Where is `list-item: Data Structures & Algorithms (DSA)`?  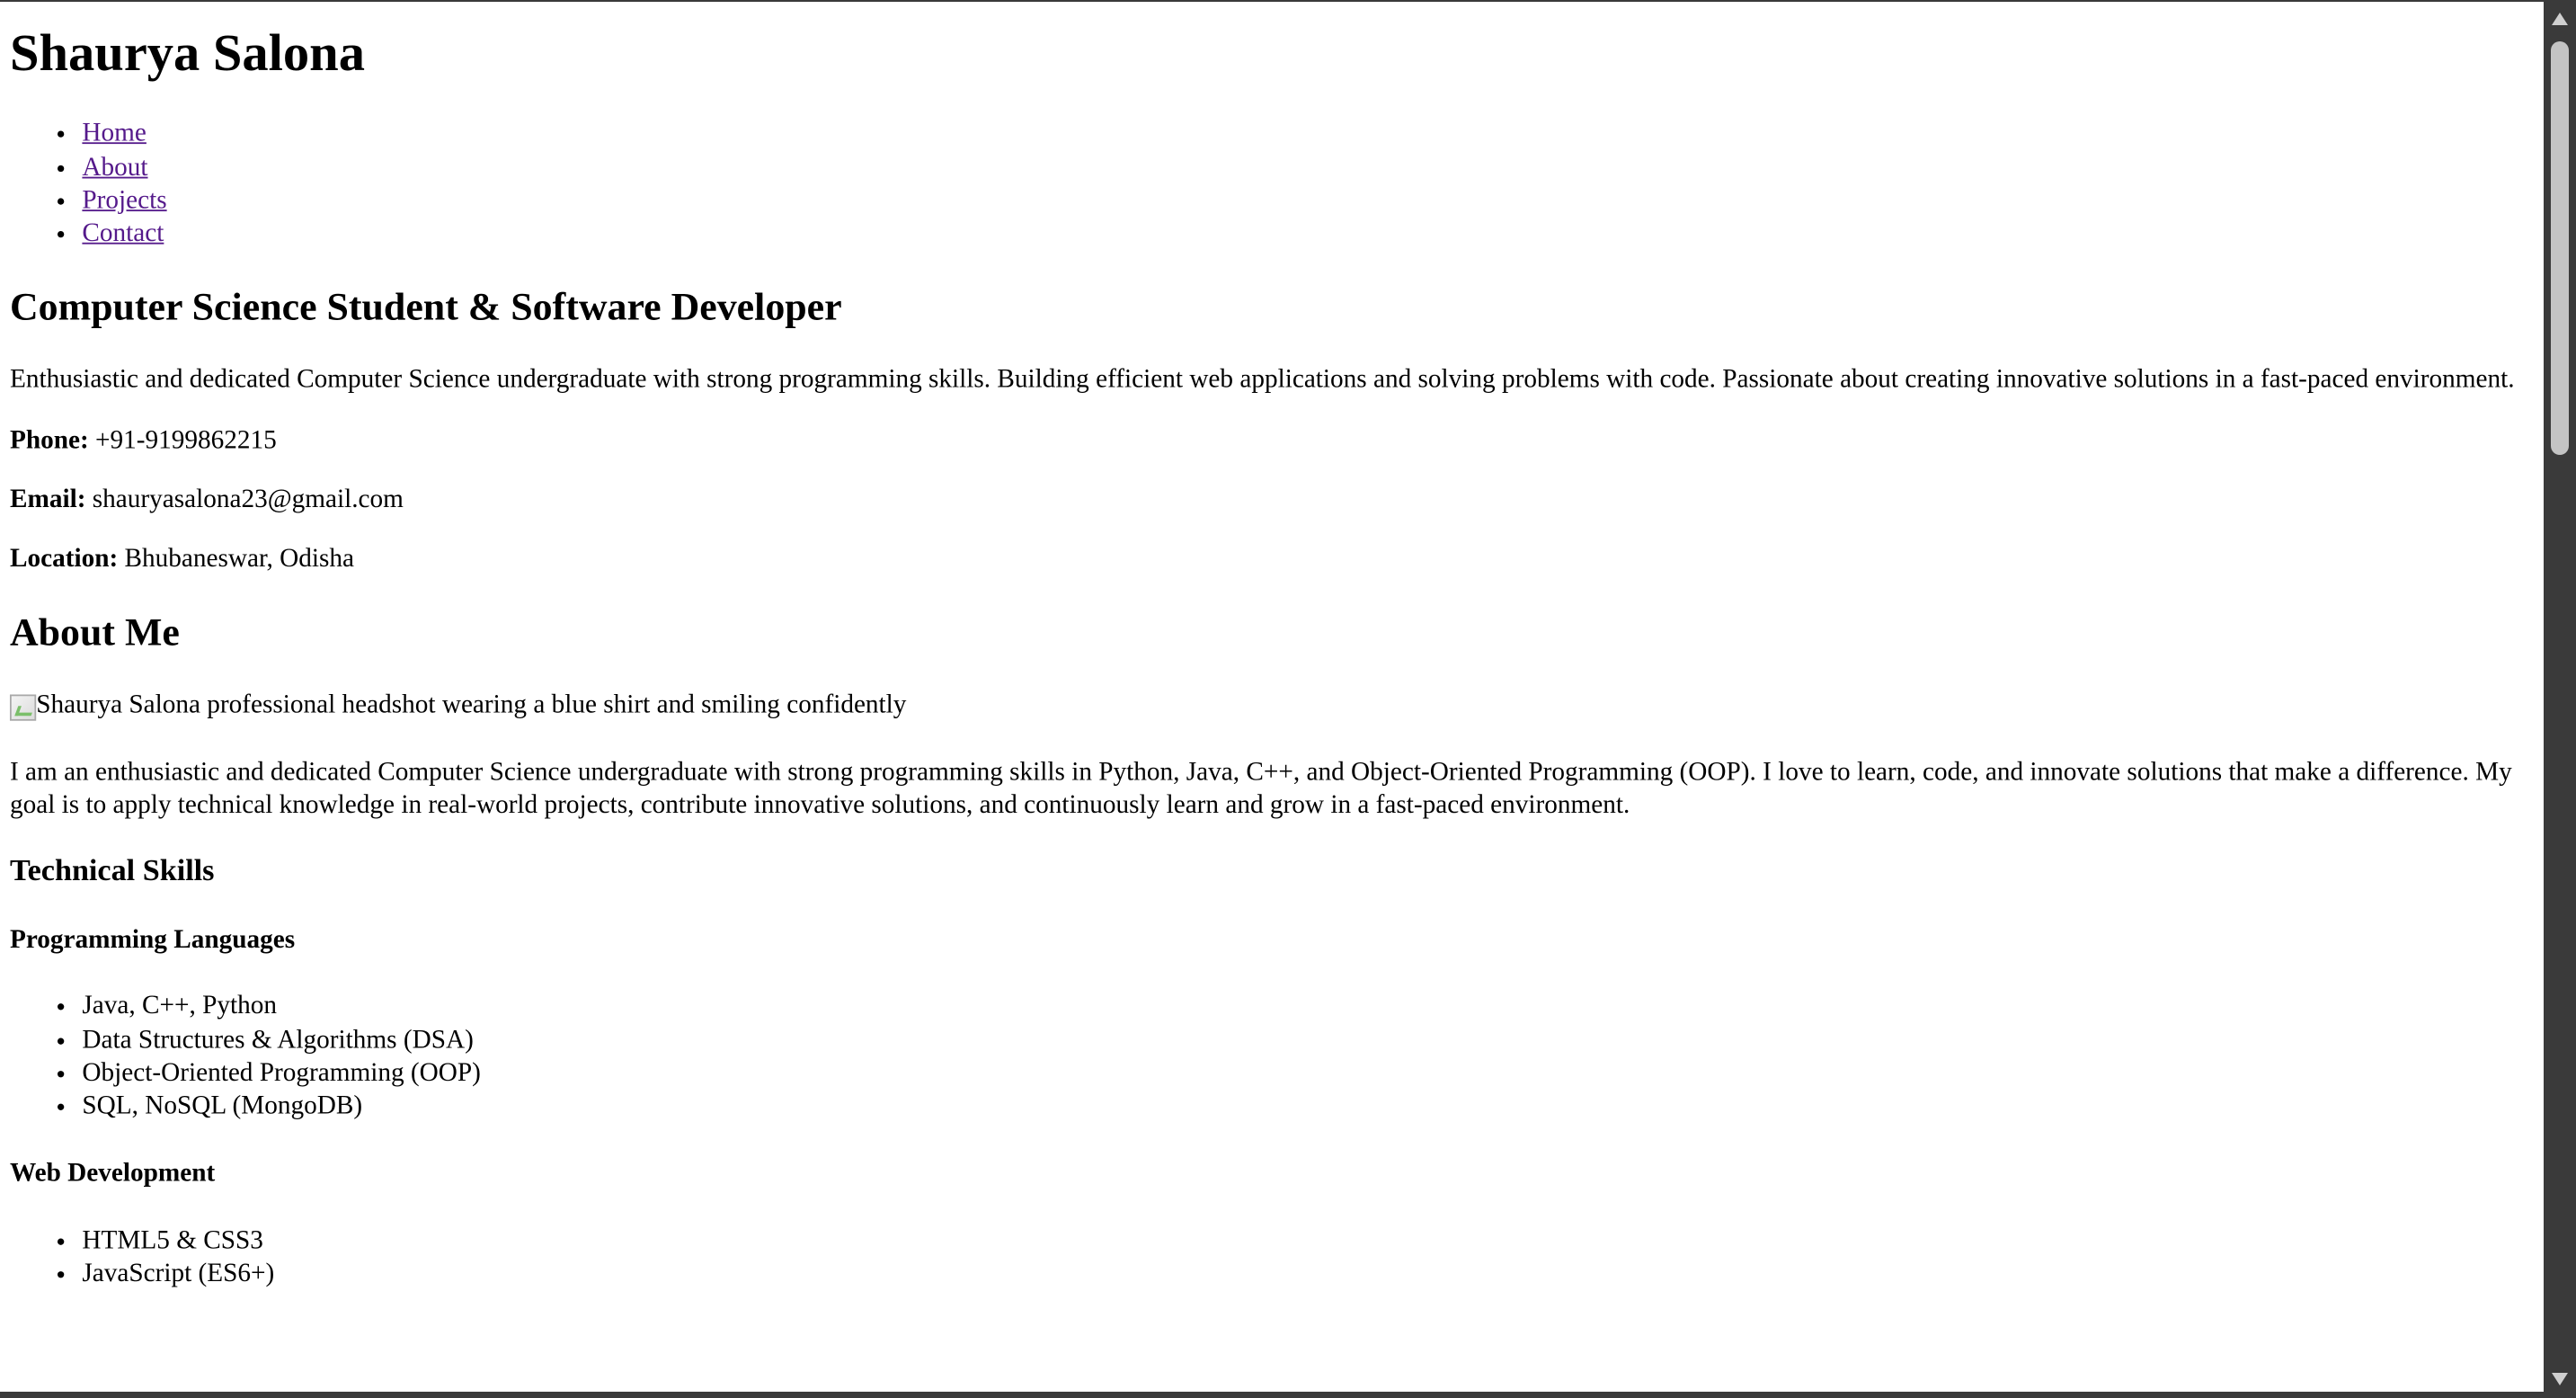
list-item: Data Structures & Algorithms (DSA) is located at coordinates (1307, 1040).